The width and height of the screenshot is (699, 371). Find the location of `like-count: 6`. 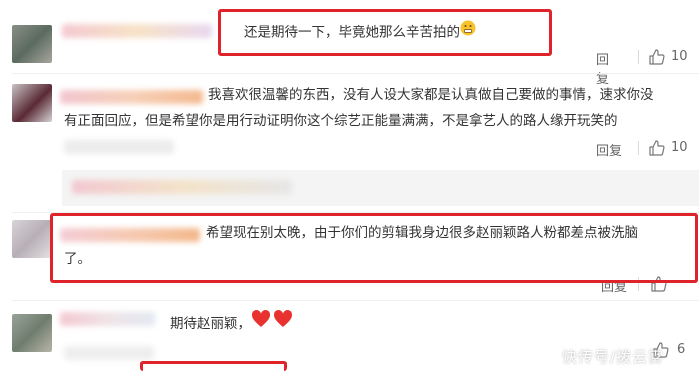

like-count: 6 is located at coordinates (681, 349).